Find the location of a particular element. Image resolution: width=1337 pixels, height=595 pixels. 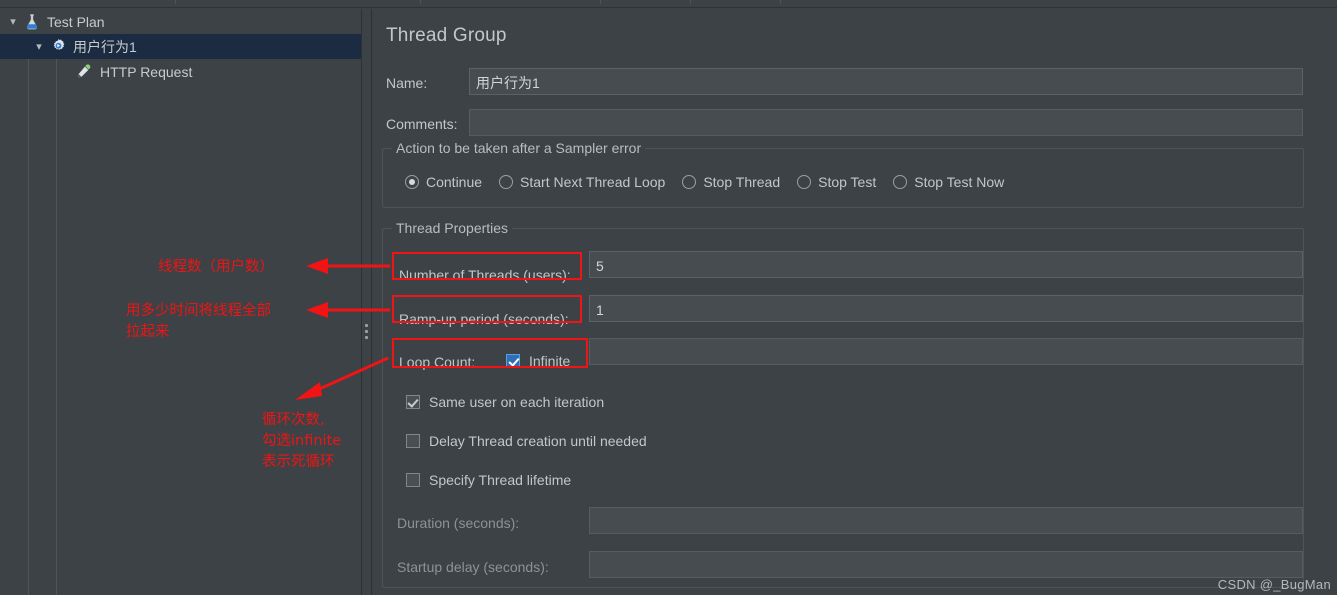

delay-thread-creation-row: Delay Thread creation until needed is located at coordinates (526, 441).